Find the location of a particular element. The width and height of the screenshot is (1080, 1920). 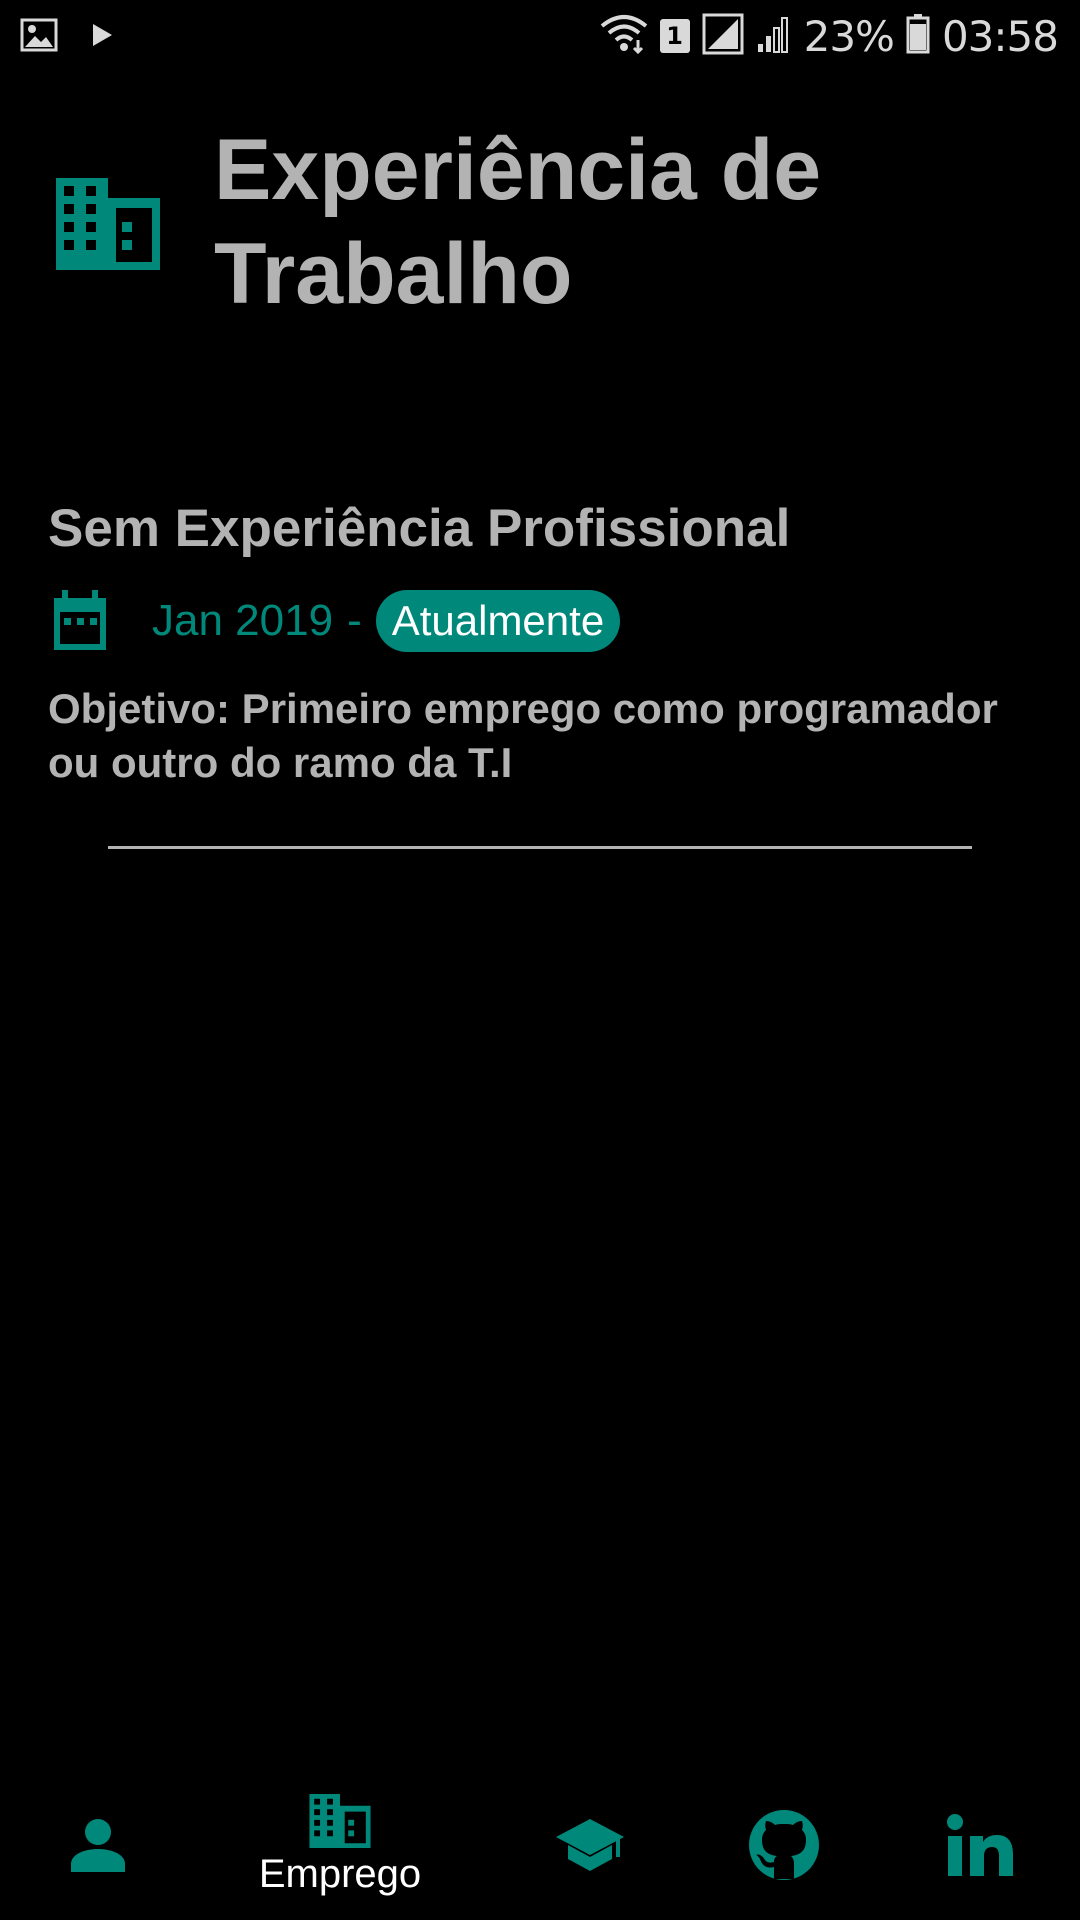

experience-title: Sem Experiência Profissional is located at coordinates (419, 528).